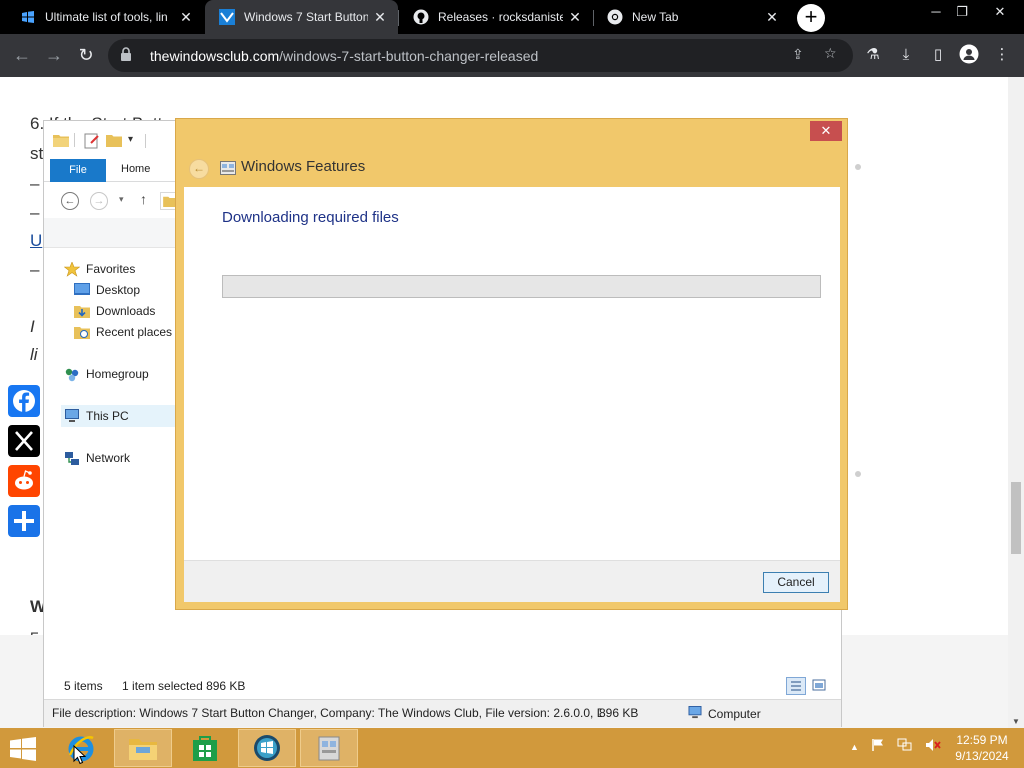 The image size is (1024, 768). What do you see at coordinates (655, 17) in the screenshot?
I see `tab-title: New Tab` at bounding box center [655, 17].